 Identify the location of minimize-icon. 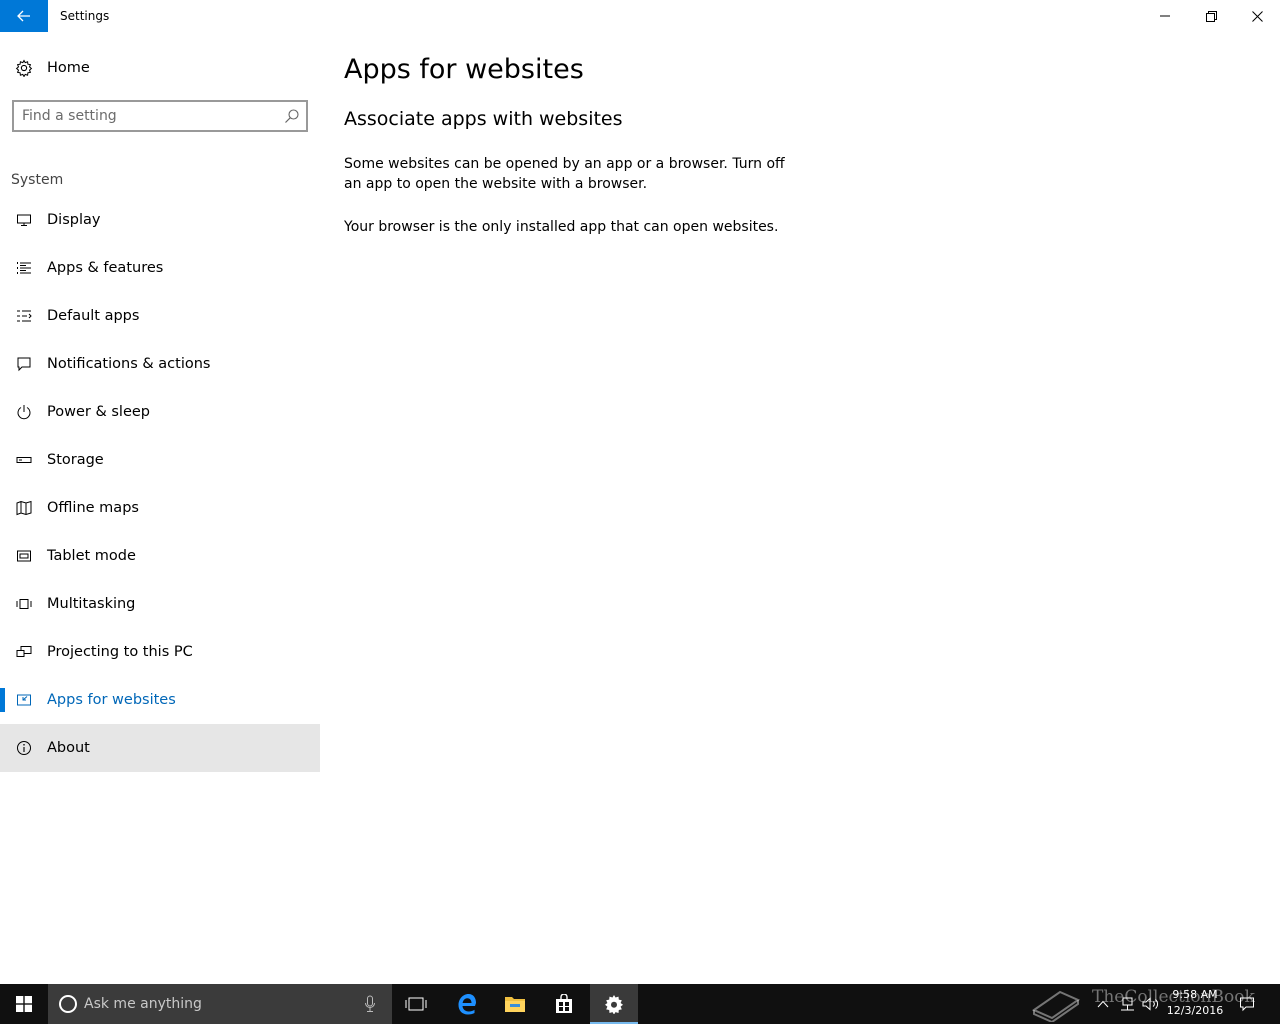
(1165, 16).